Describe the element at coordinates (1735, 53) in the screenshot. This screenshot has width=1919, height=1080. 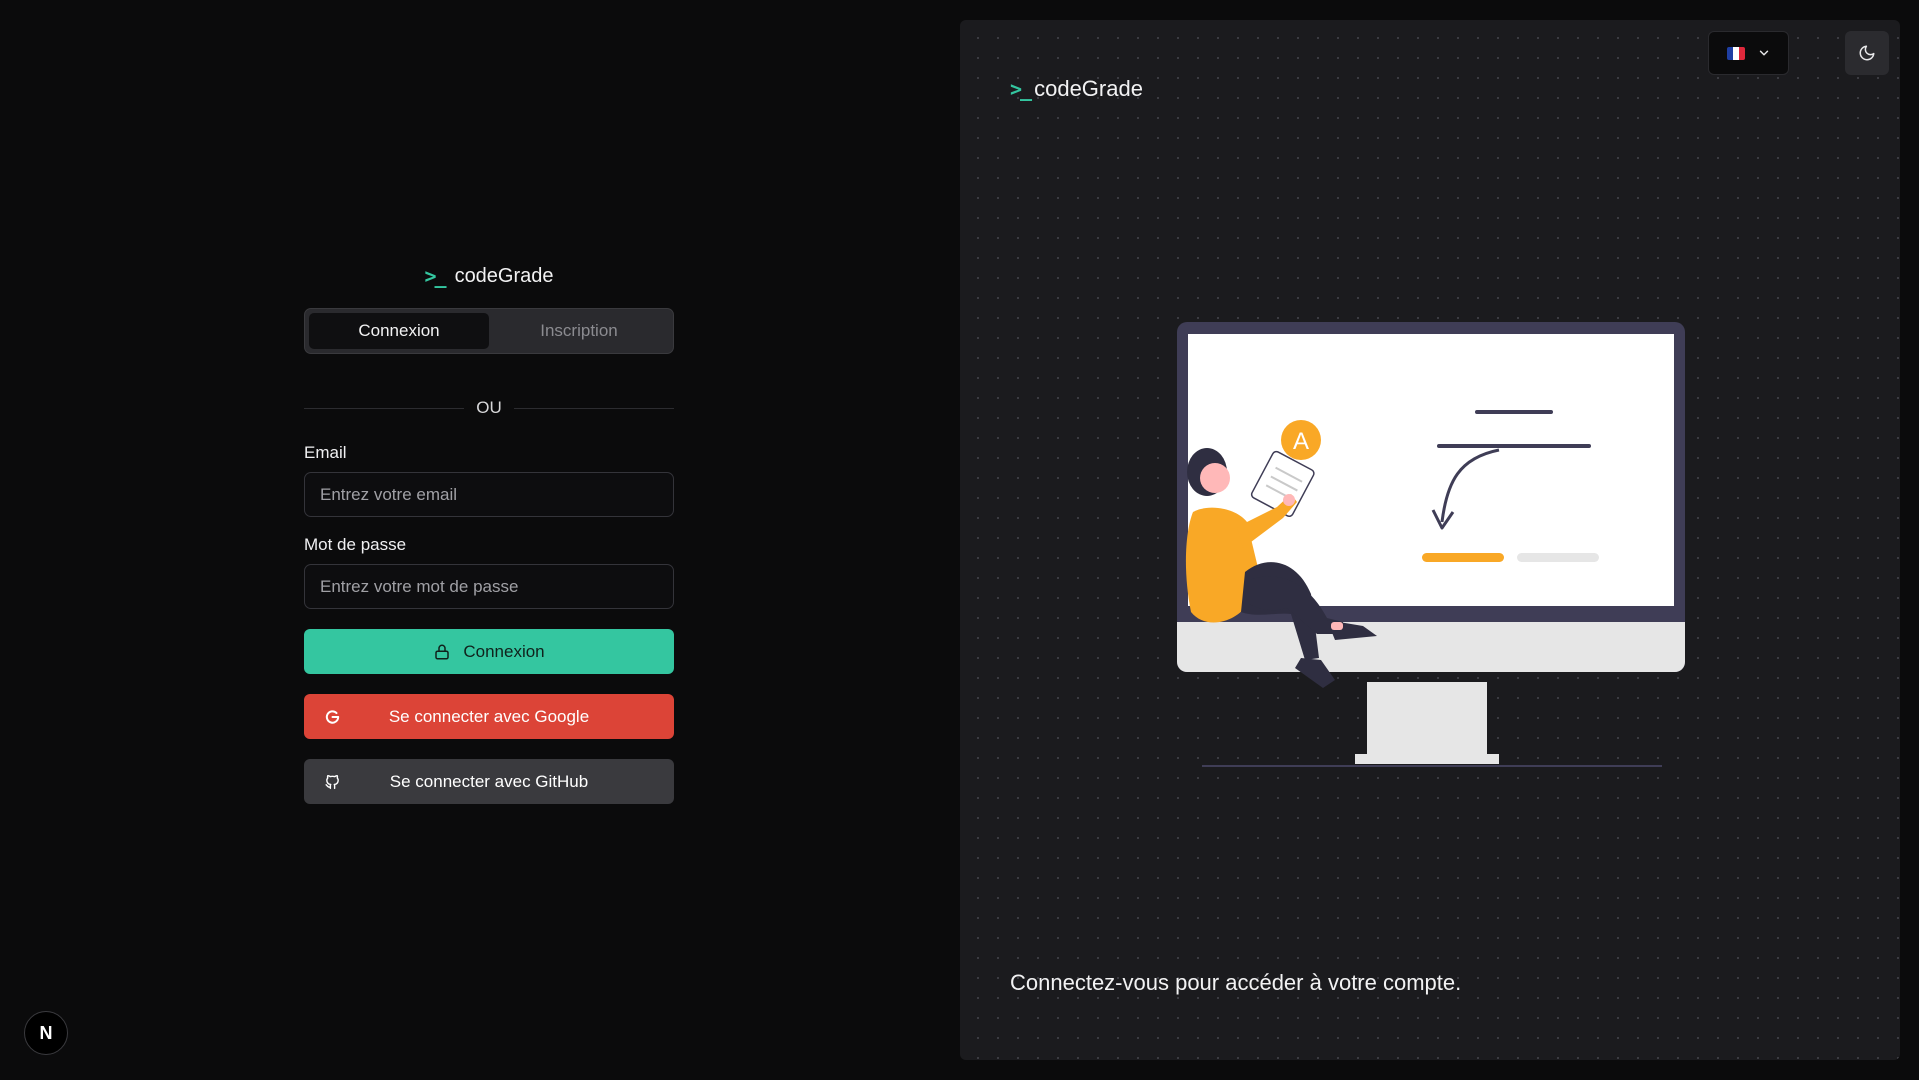
I see `france-flag-icon` at that location.